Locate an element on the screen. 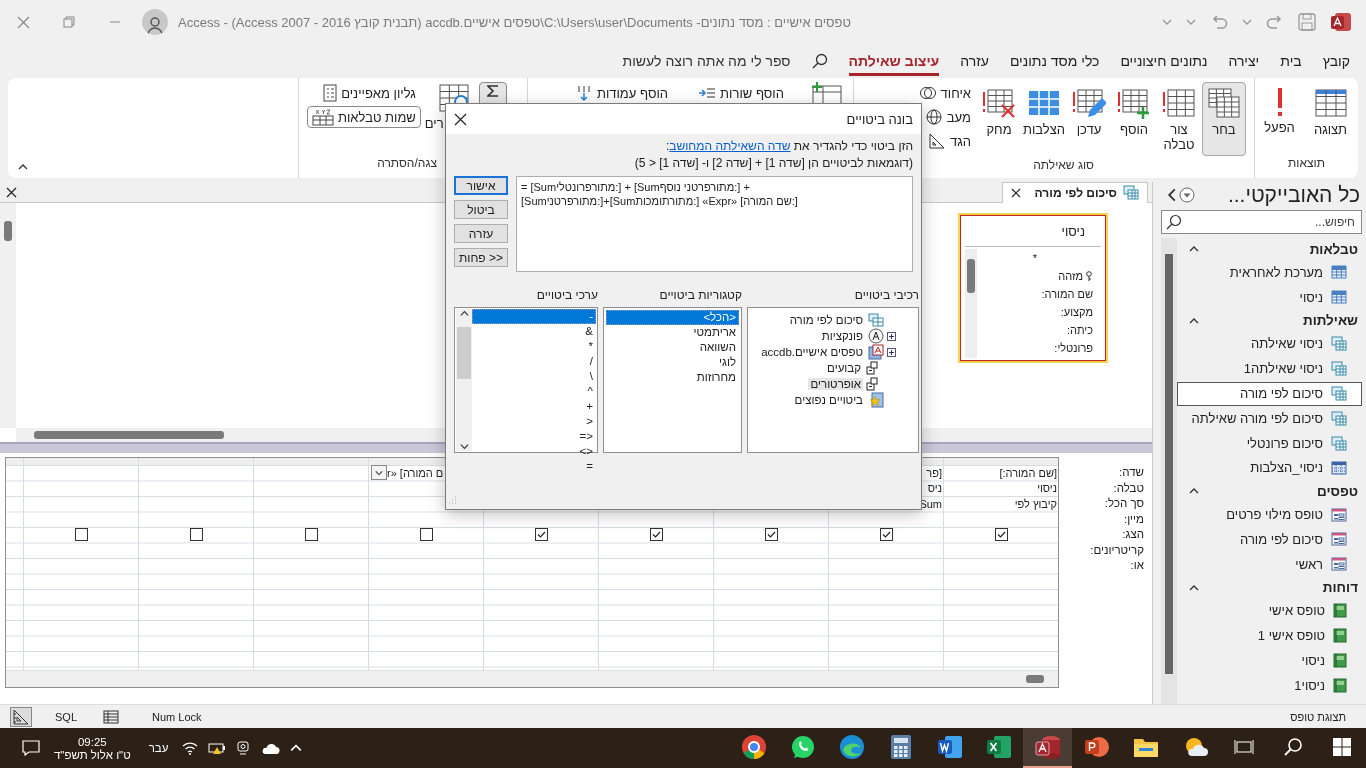 This screenshot has height=768, width=1366. tab-label: סיכום לפי מורה is located at coordinates (1075, 192).